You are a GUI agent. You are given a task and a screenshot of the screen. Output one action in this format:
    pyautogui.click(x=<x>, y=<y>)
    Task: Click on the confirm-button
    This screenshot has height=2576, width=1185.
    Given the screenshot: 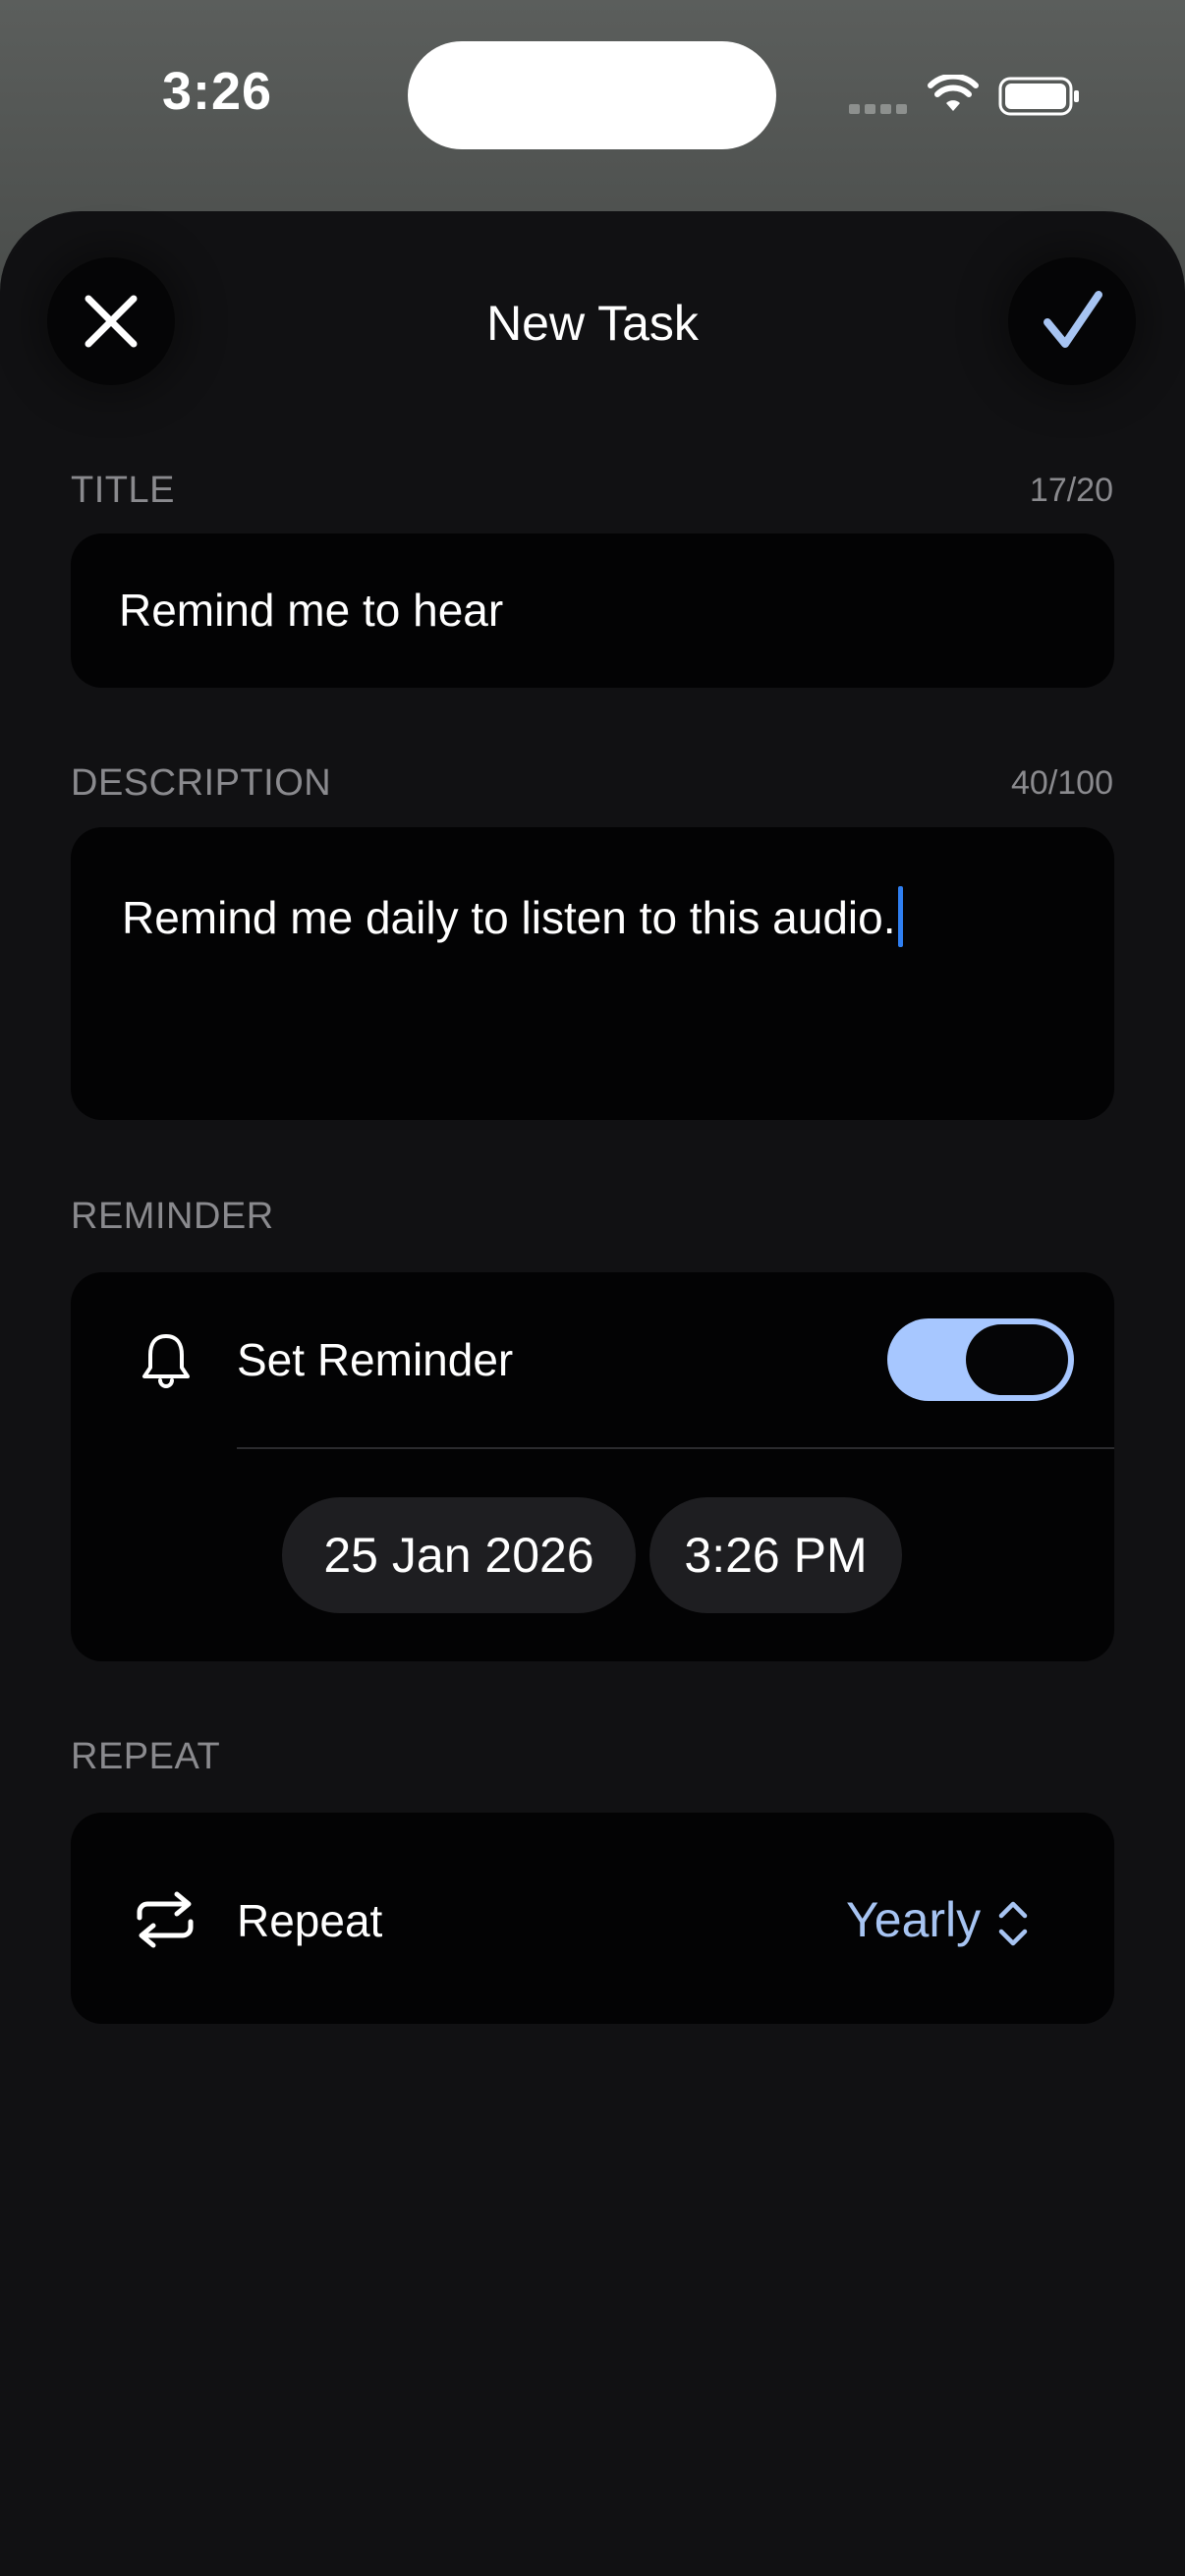 What is the action you would take?
    pyautogui.click(x=1072, y=321)
    